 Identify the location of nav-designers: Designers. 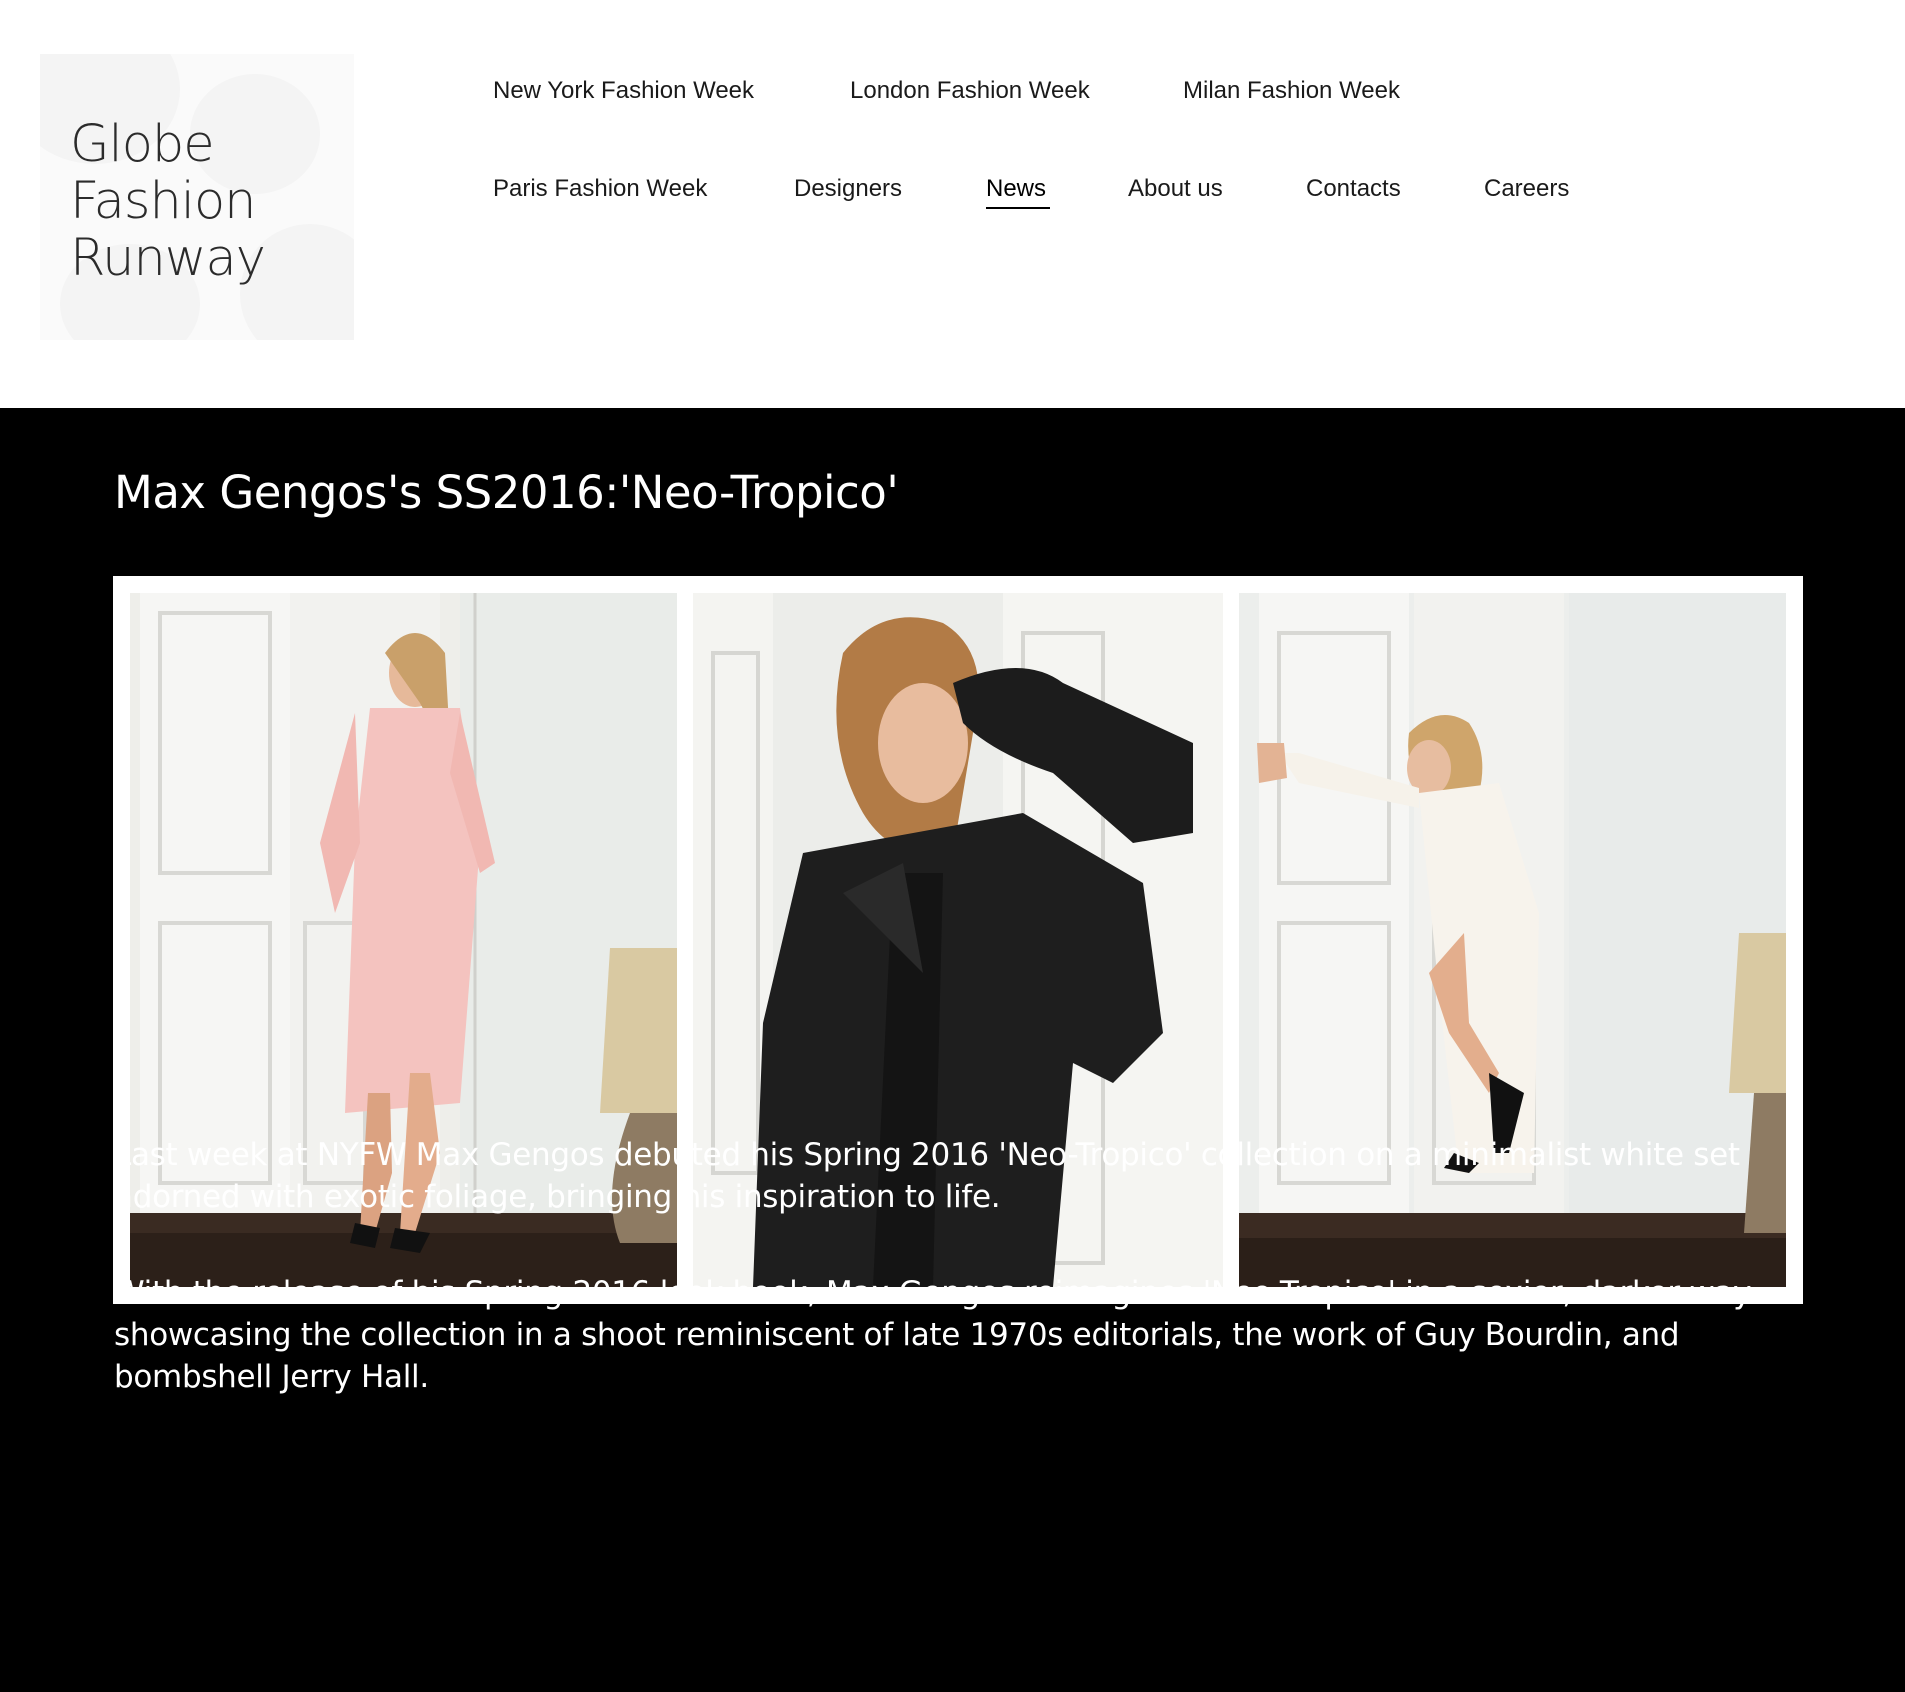
(848, 189).